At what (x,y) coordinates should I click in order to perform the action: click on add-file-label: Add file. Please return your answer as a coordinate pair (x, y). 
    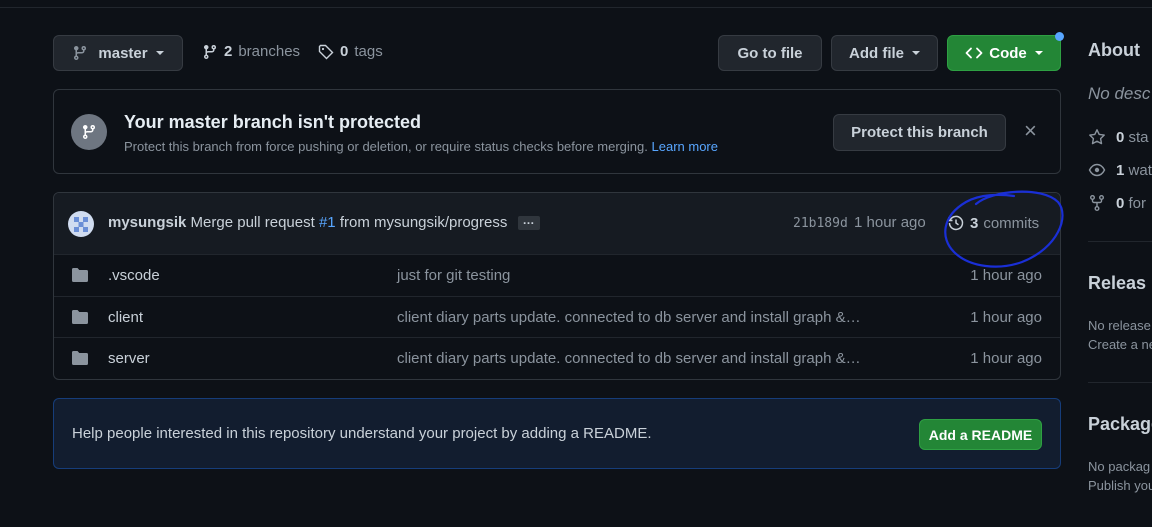
    Looking at the image, I should click on (876, 53).